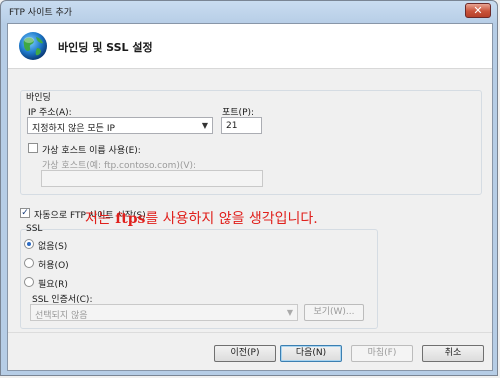  Describe the element at coordinates (152, 178) in the screenshot. I see `virtual-host-input` at that location.